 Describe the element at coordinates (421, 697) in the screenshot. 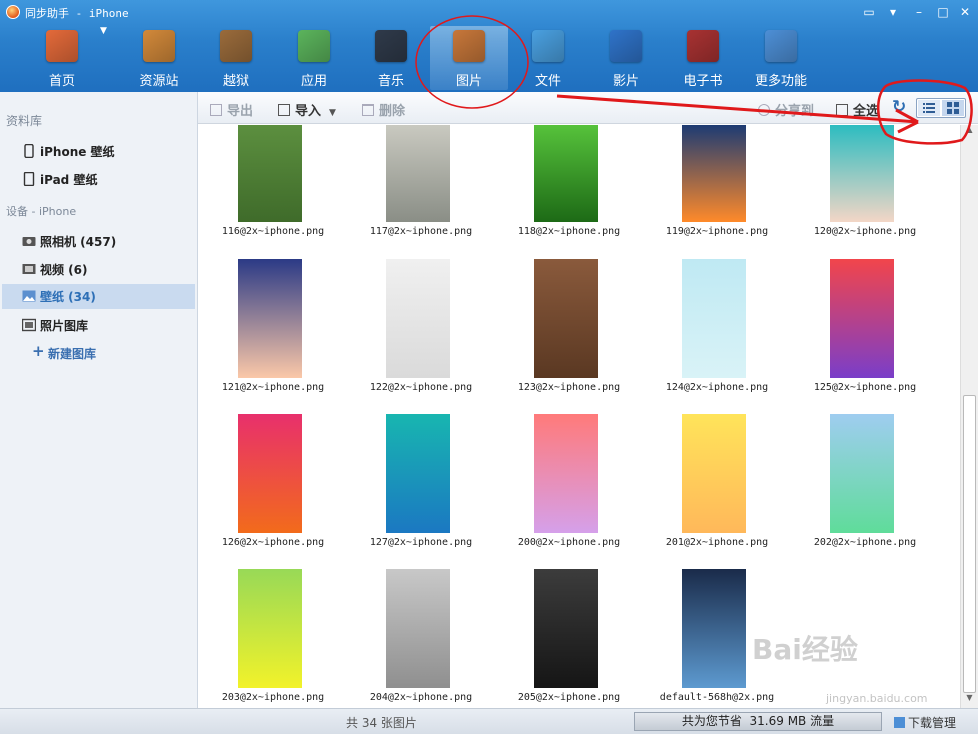

I see `photo-filename: 204@2x~iphone.png` at that location.